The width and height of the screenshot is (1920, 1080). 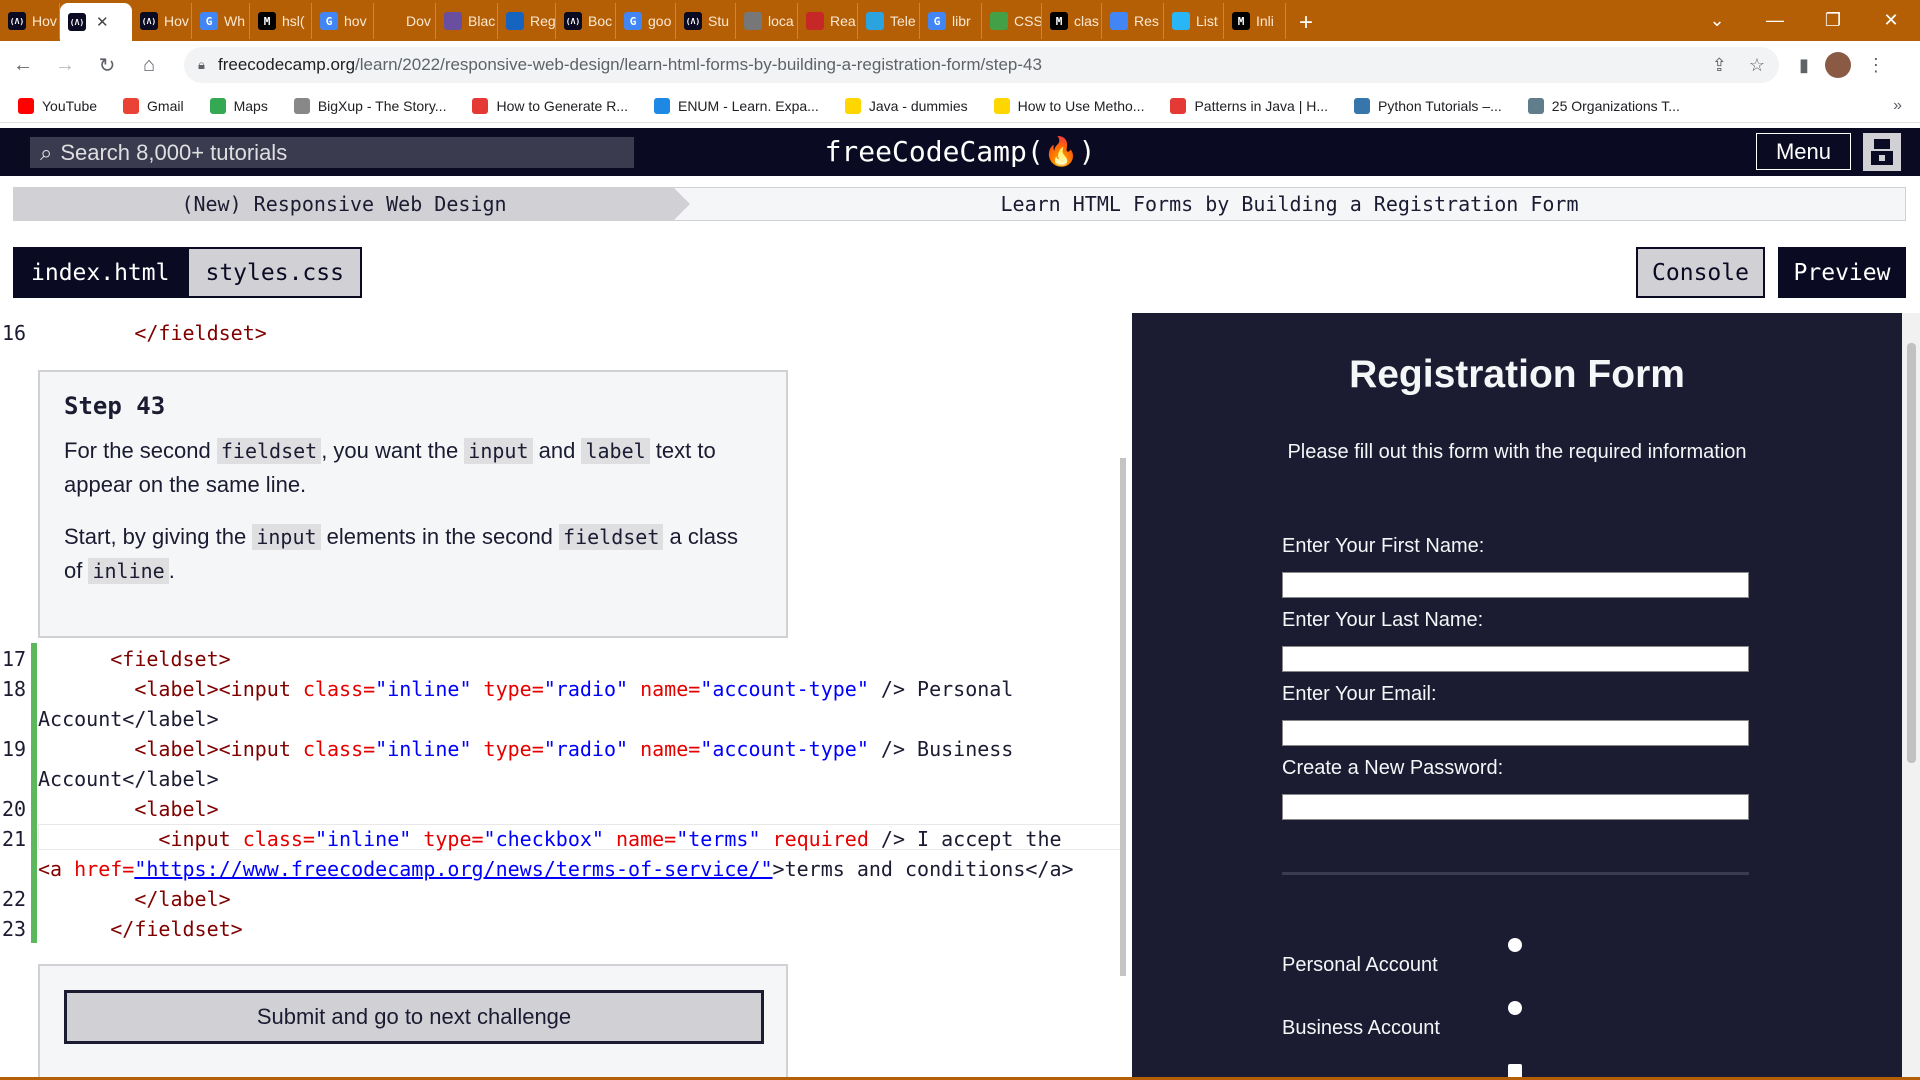 I want to click on breadcrumb-course: (New) Responsive Web Design, so click(x=352, y=204).